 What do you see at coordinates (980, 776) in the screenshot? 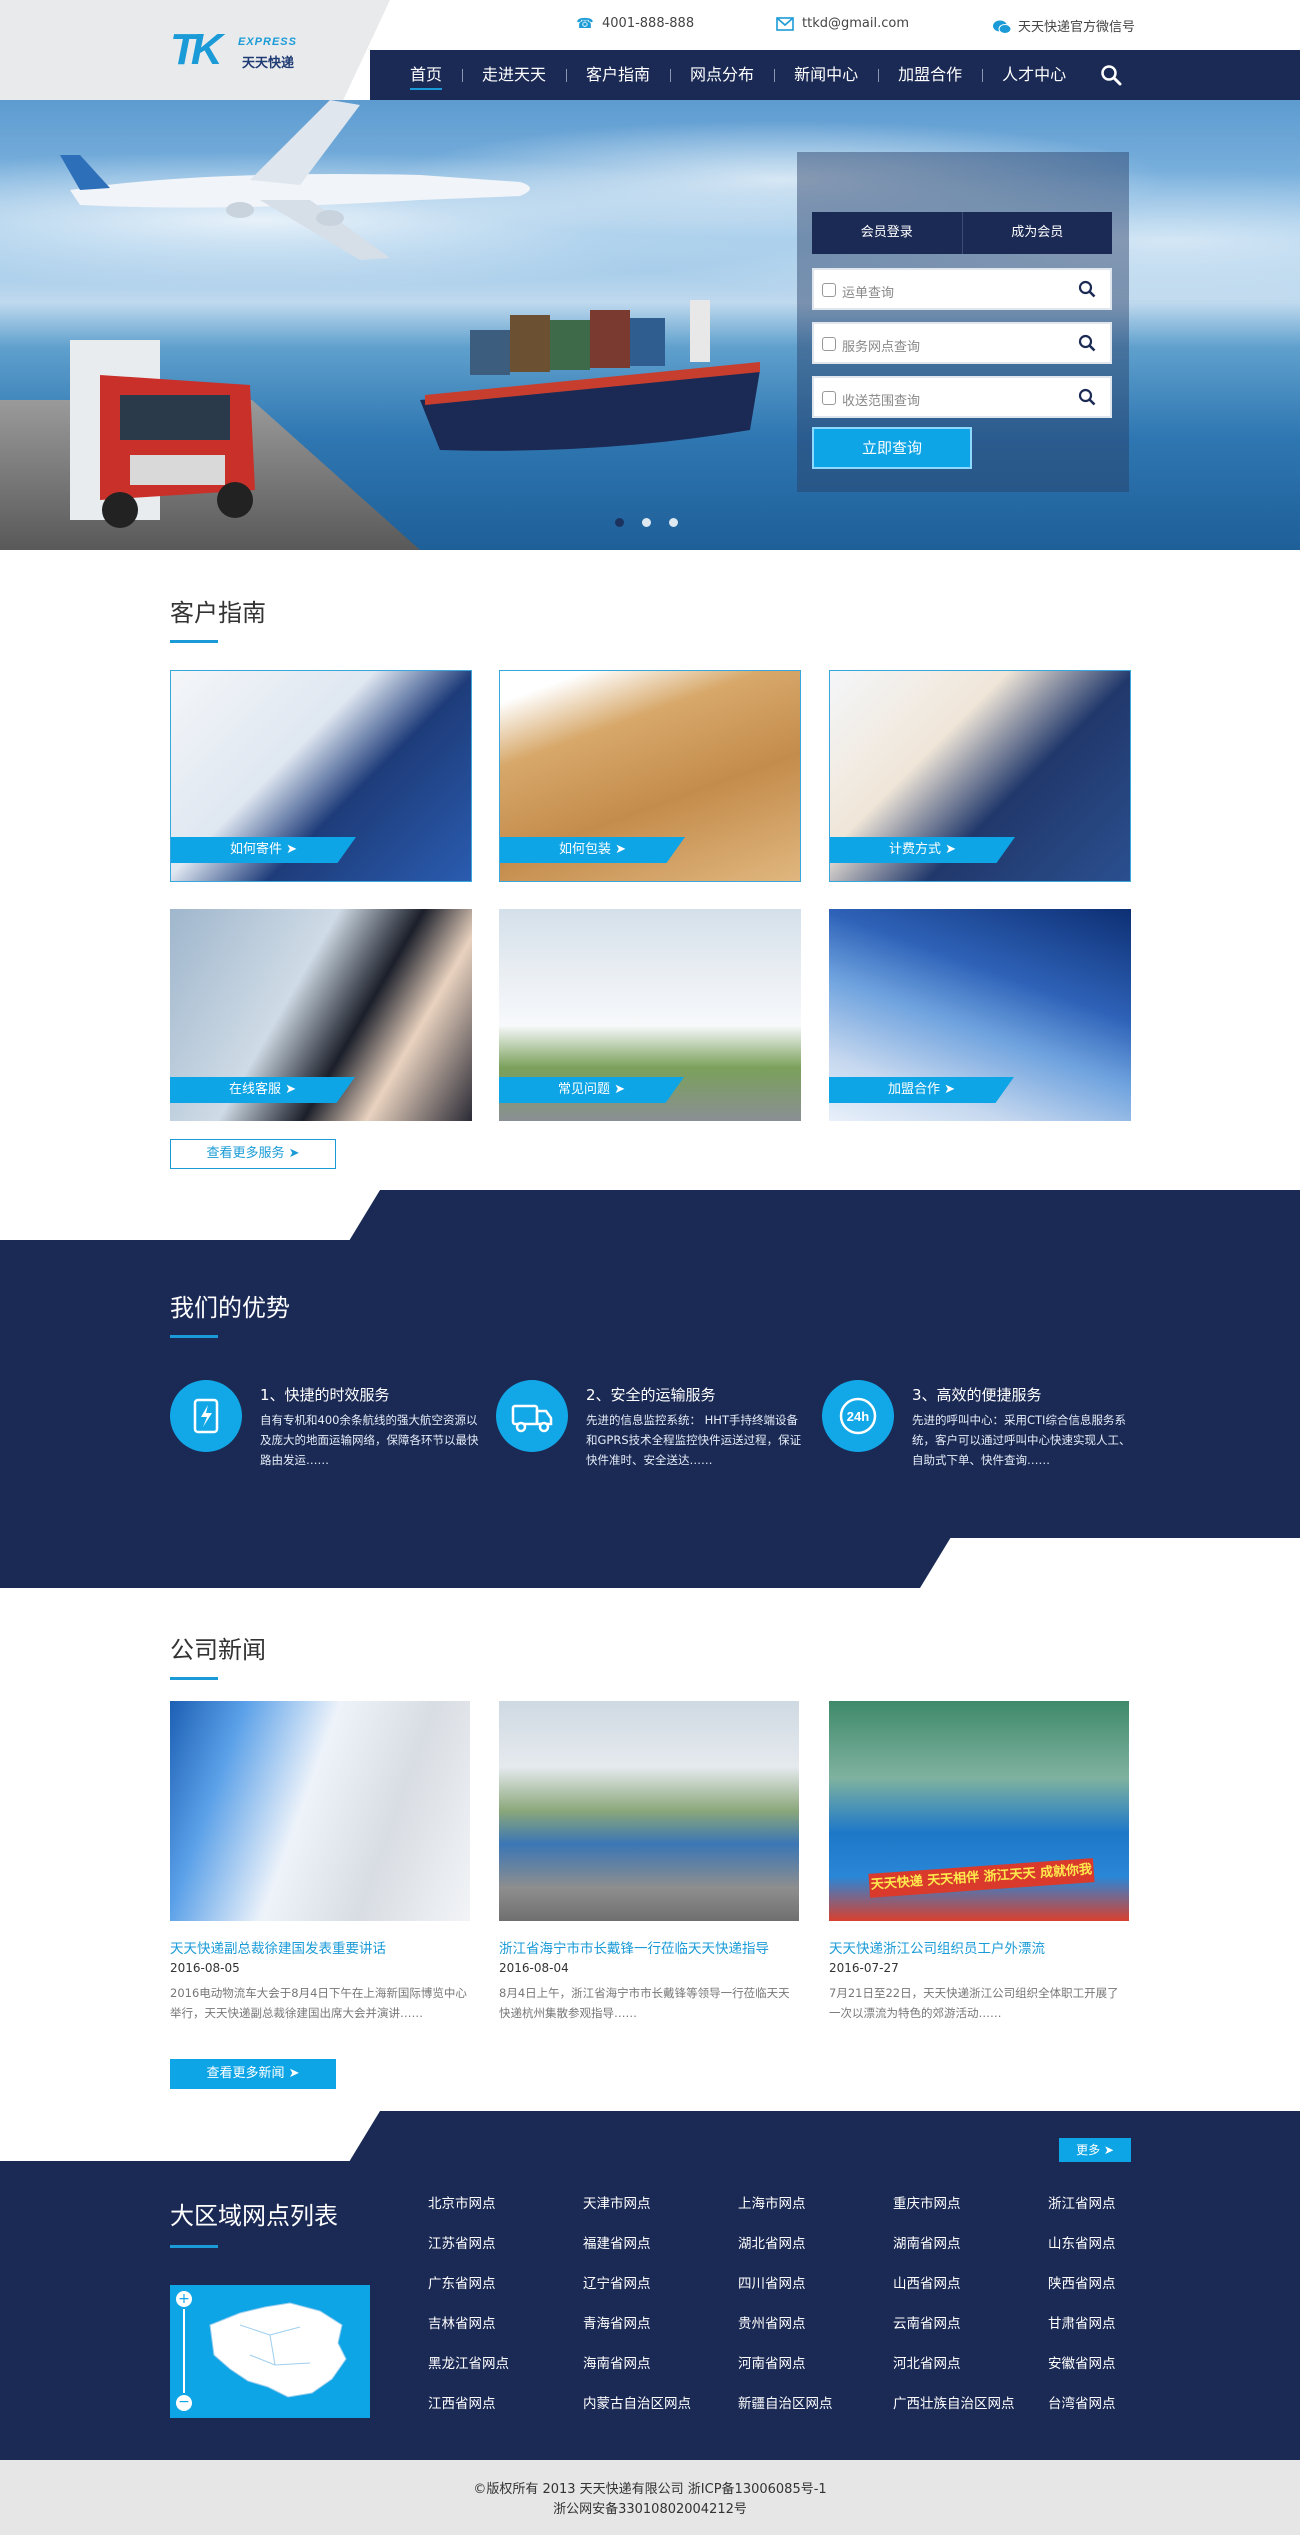
I see `guide-card-pricing: 计费方式 ➤` at bounding box center [980, 776].